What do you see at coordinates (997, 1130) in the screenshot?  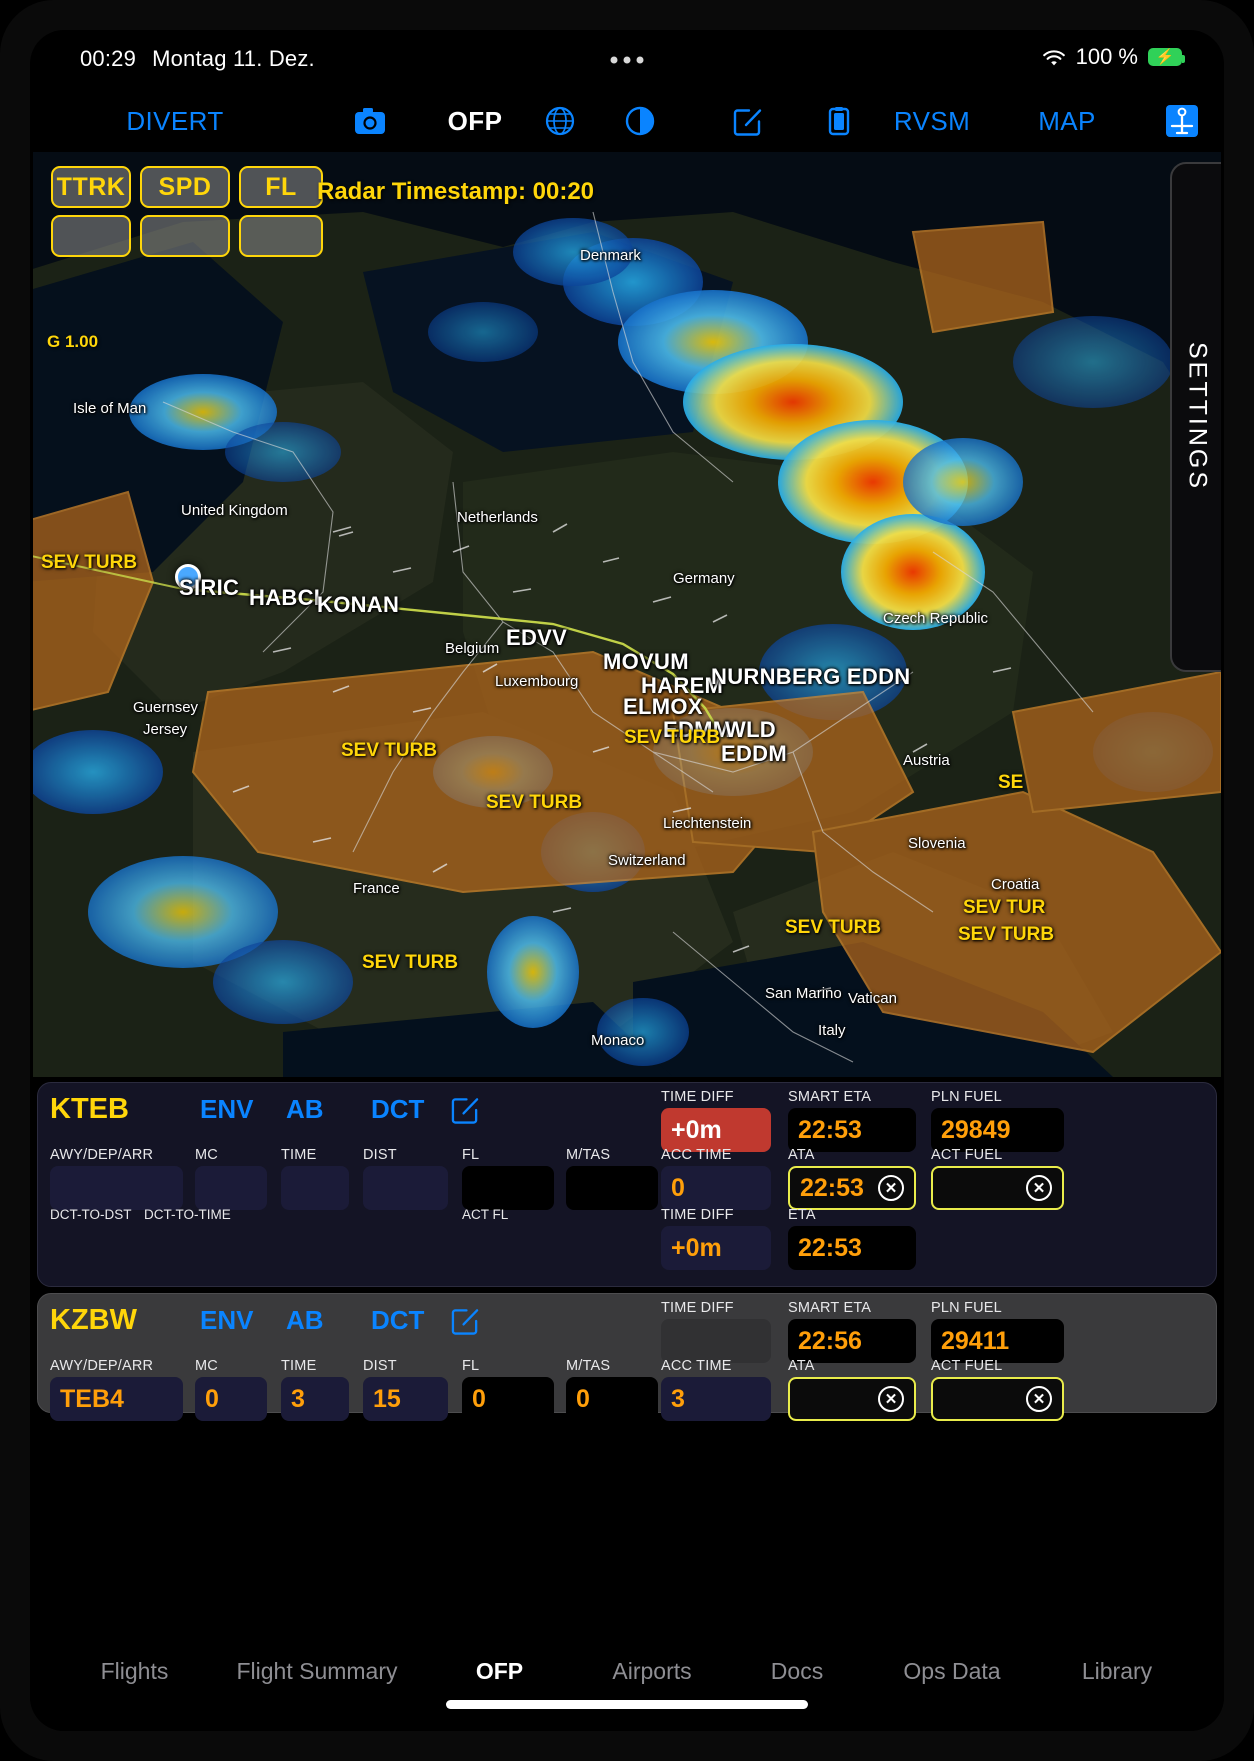 I see `value-pln-fuel-kteb: 29849` at bounding box center [997, 1130].